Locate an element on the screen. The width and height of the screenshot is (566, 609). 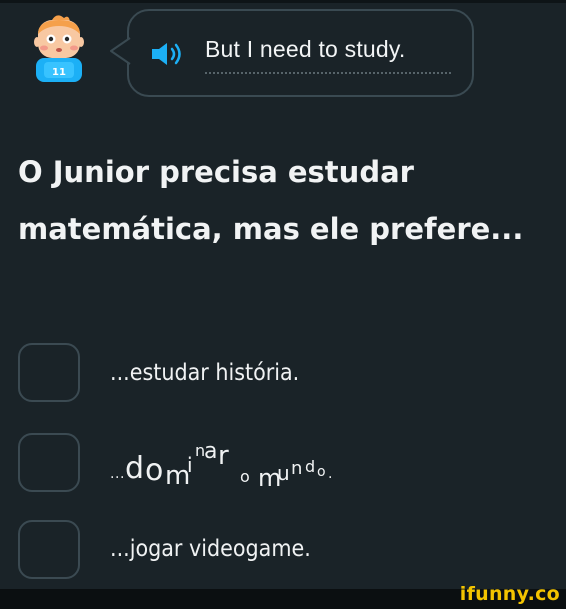
junior-avatar-icon: 11 is located at coordinates (59, 48).